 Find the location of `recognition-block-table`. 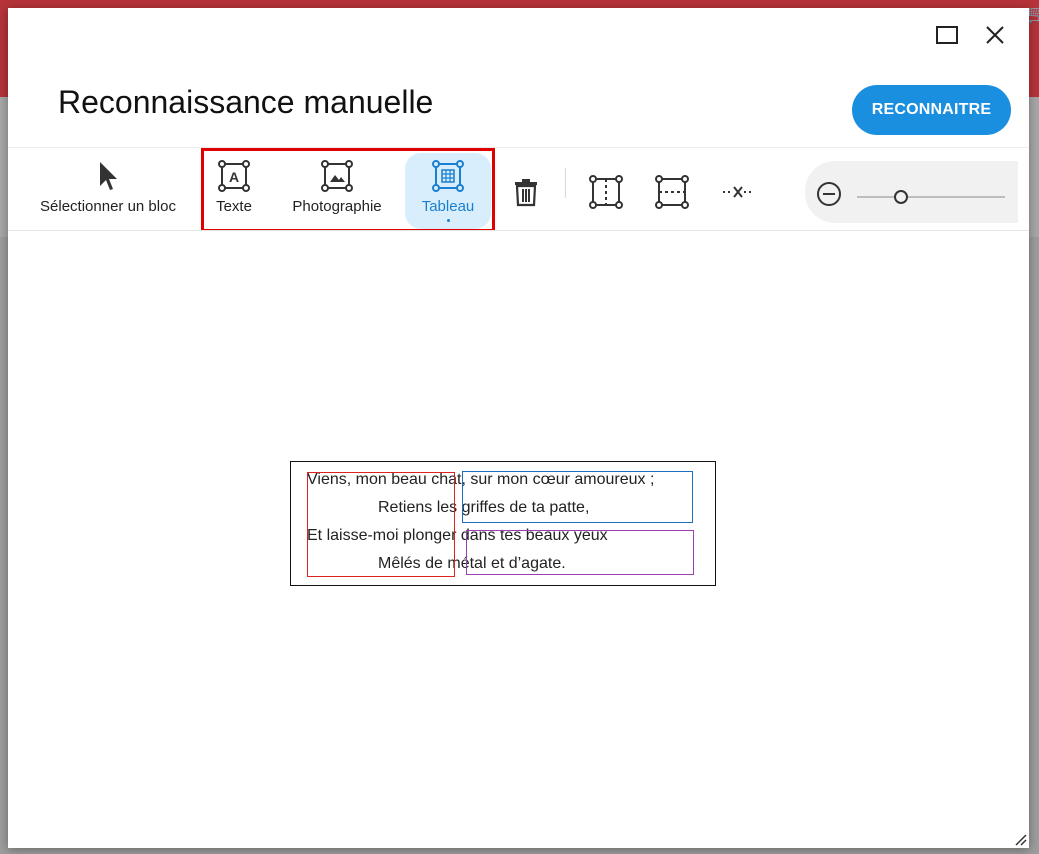

recognition-block-table is located at coordinates (577, 497).